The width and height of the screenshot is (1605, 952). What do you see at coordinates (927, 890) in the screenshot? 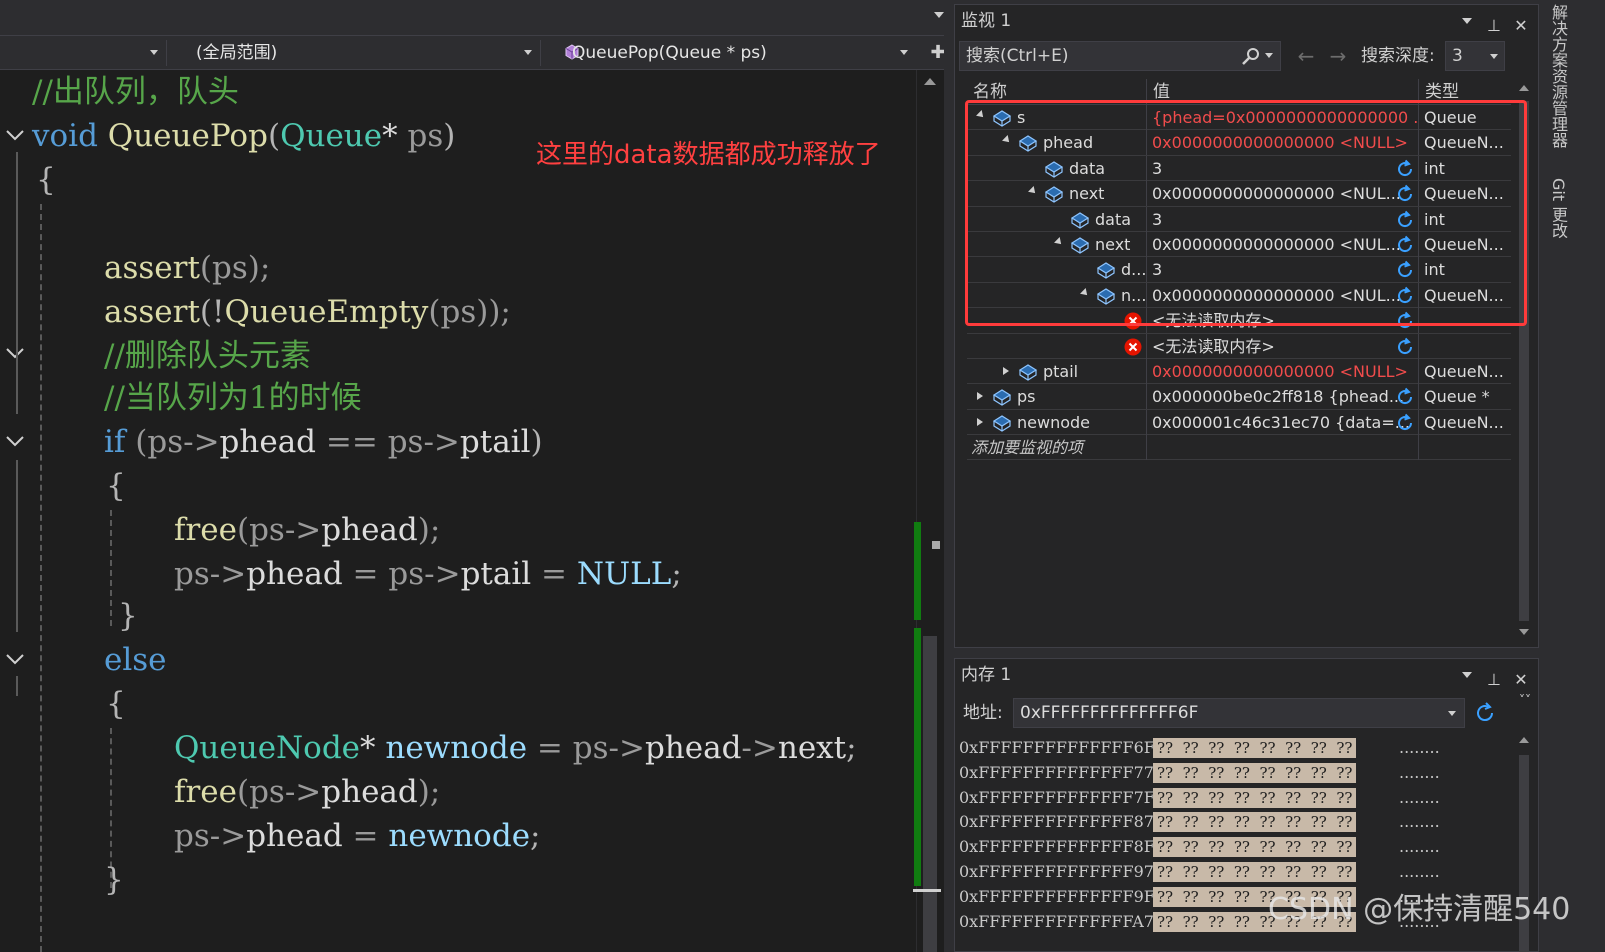
I see `caret-position-marker` at bounding box center [927, 890].